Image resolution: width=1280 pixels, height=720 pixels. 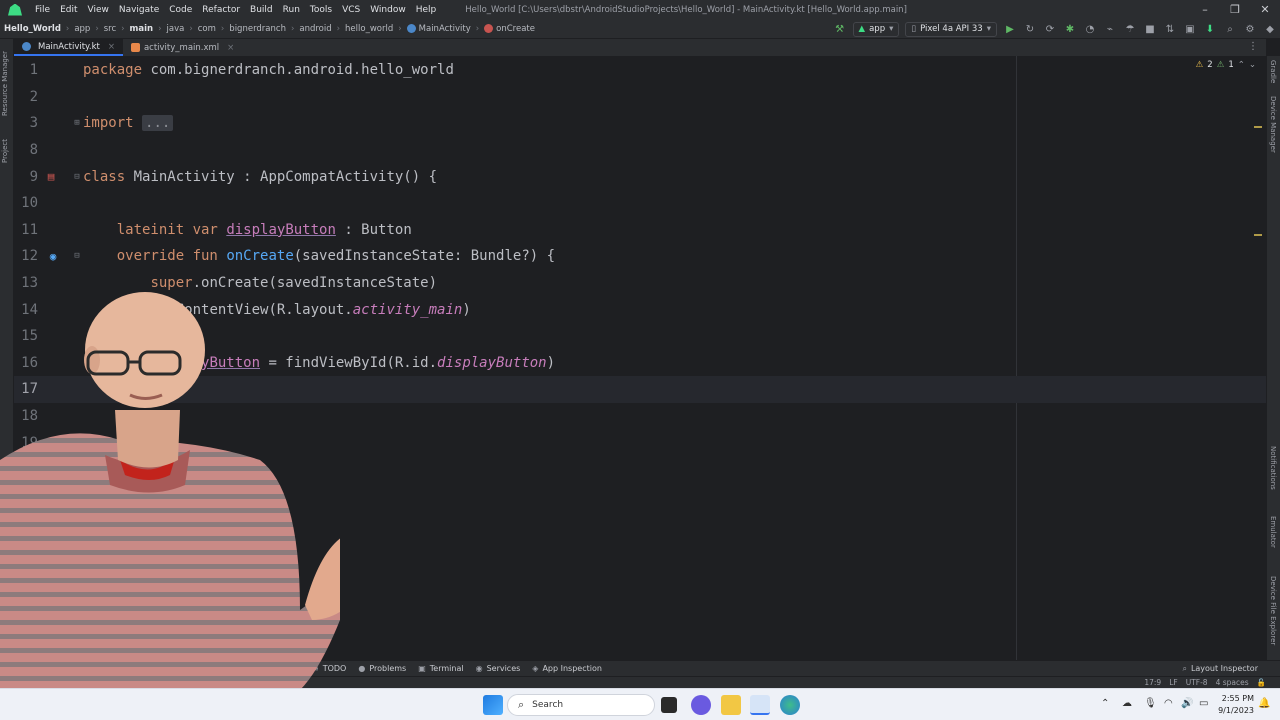 What do you see at coordinates (509, 29) in the screenshot?
I see `breadcrumb-oncreate: onCreate` at bounding box center [509, 29].